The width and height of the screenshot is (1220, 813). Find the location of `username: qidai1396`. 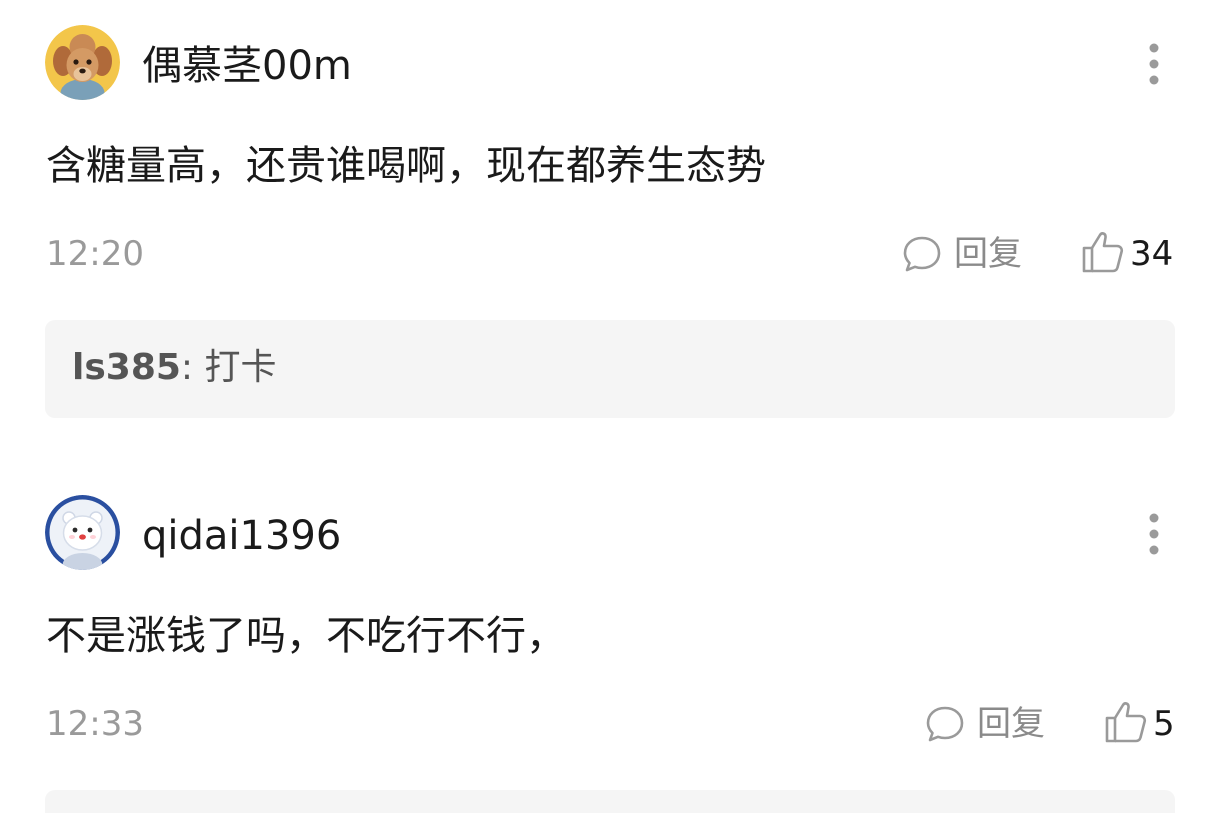

username: qidai1396 is located at coordinates (241, 536).